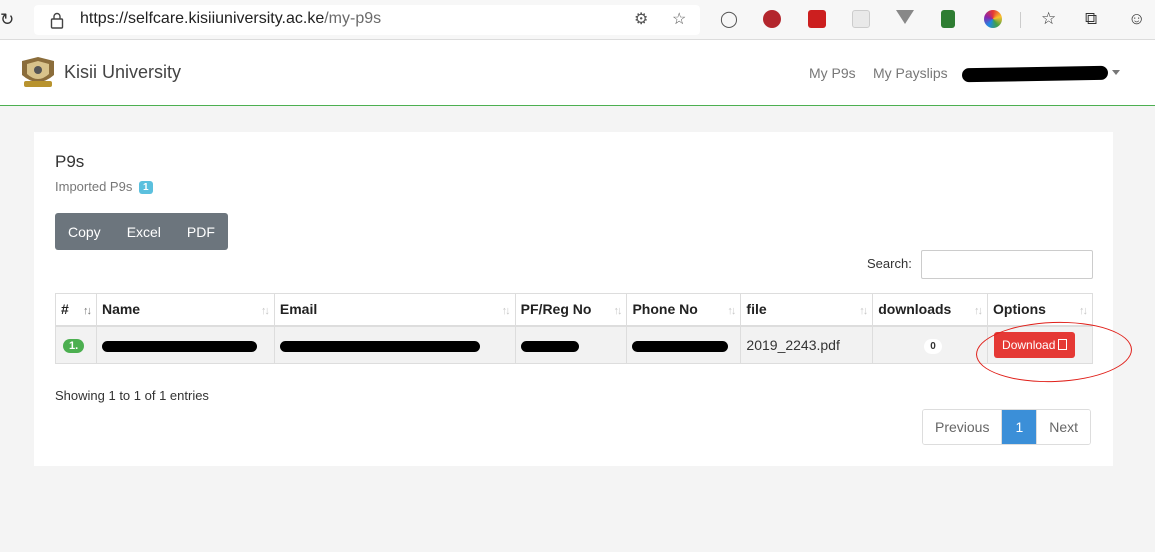 The width and height of the screenshot is (1155, 552). I want to click on url-host: https://selfcare.kisiiuniversity.ac.ke, so click(202, 18).